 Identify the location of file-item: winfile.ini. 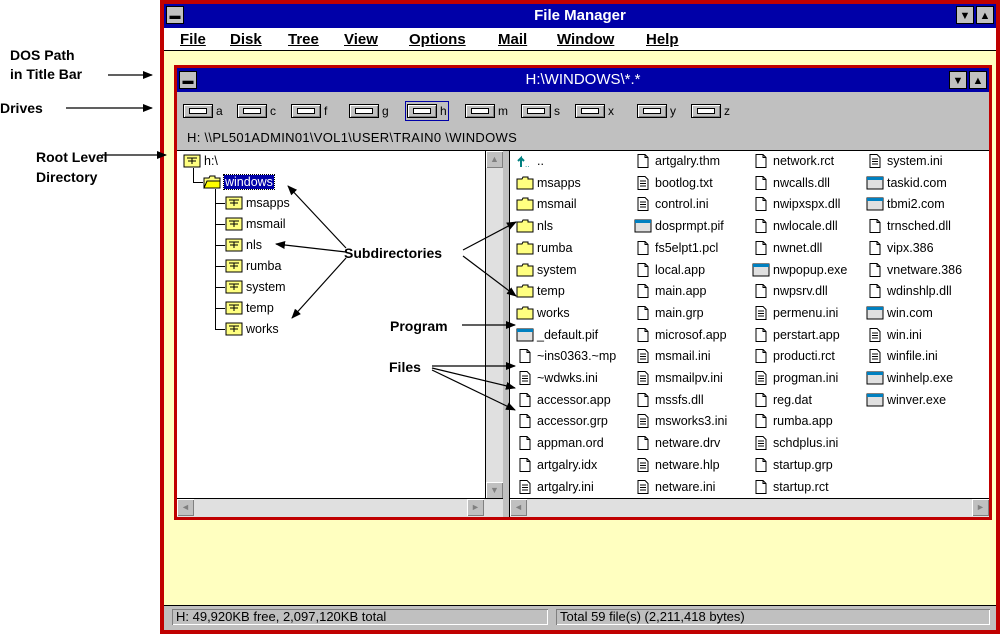
(902, 356).